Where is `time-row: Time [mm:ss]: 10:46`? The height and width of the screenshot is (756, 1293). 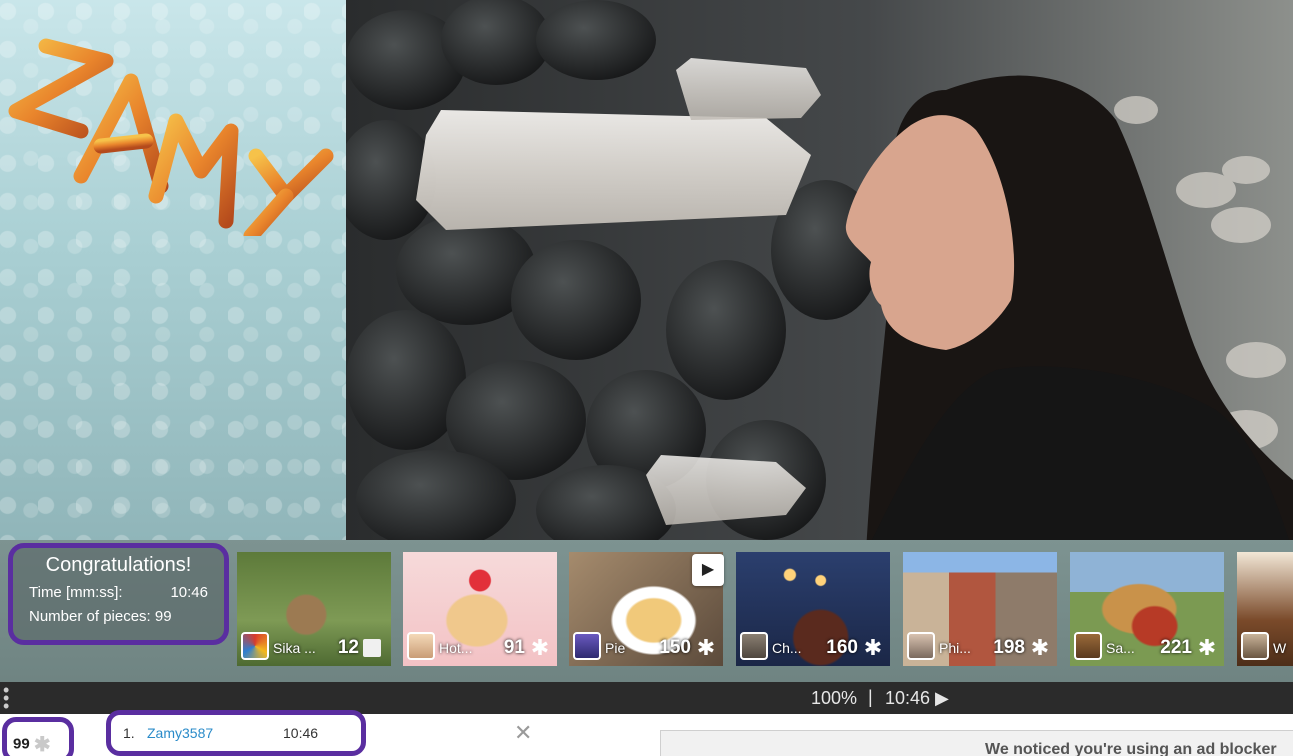
time-row: Time [mm:ss]: 10:46 is located at coordinates (118, 593).